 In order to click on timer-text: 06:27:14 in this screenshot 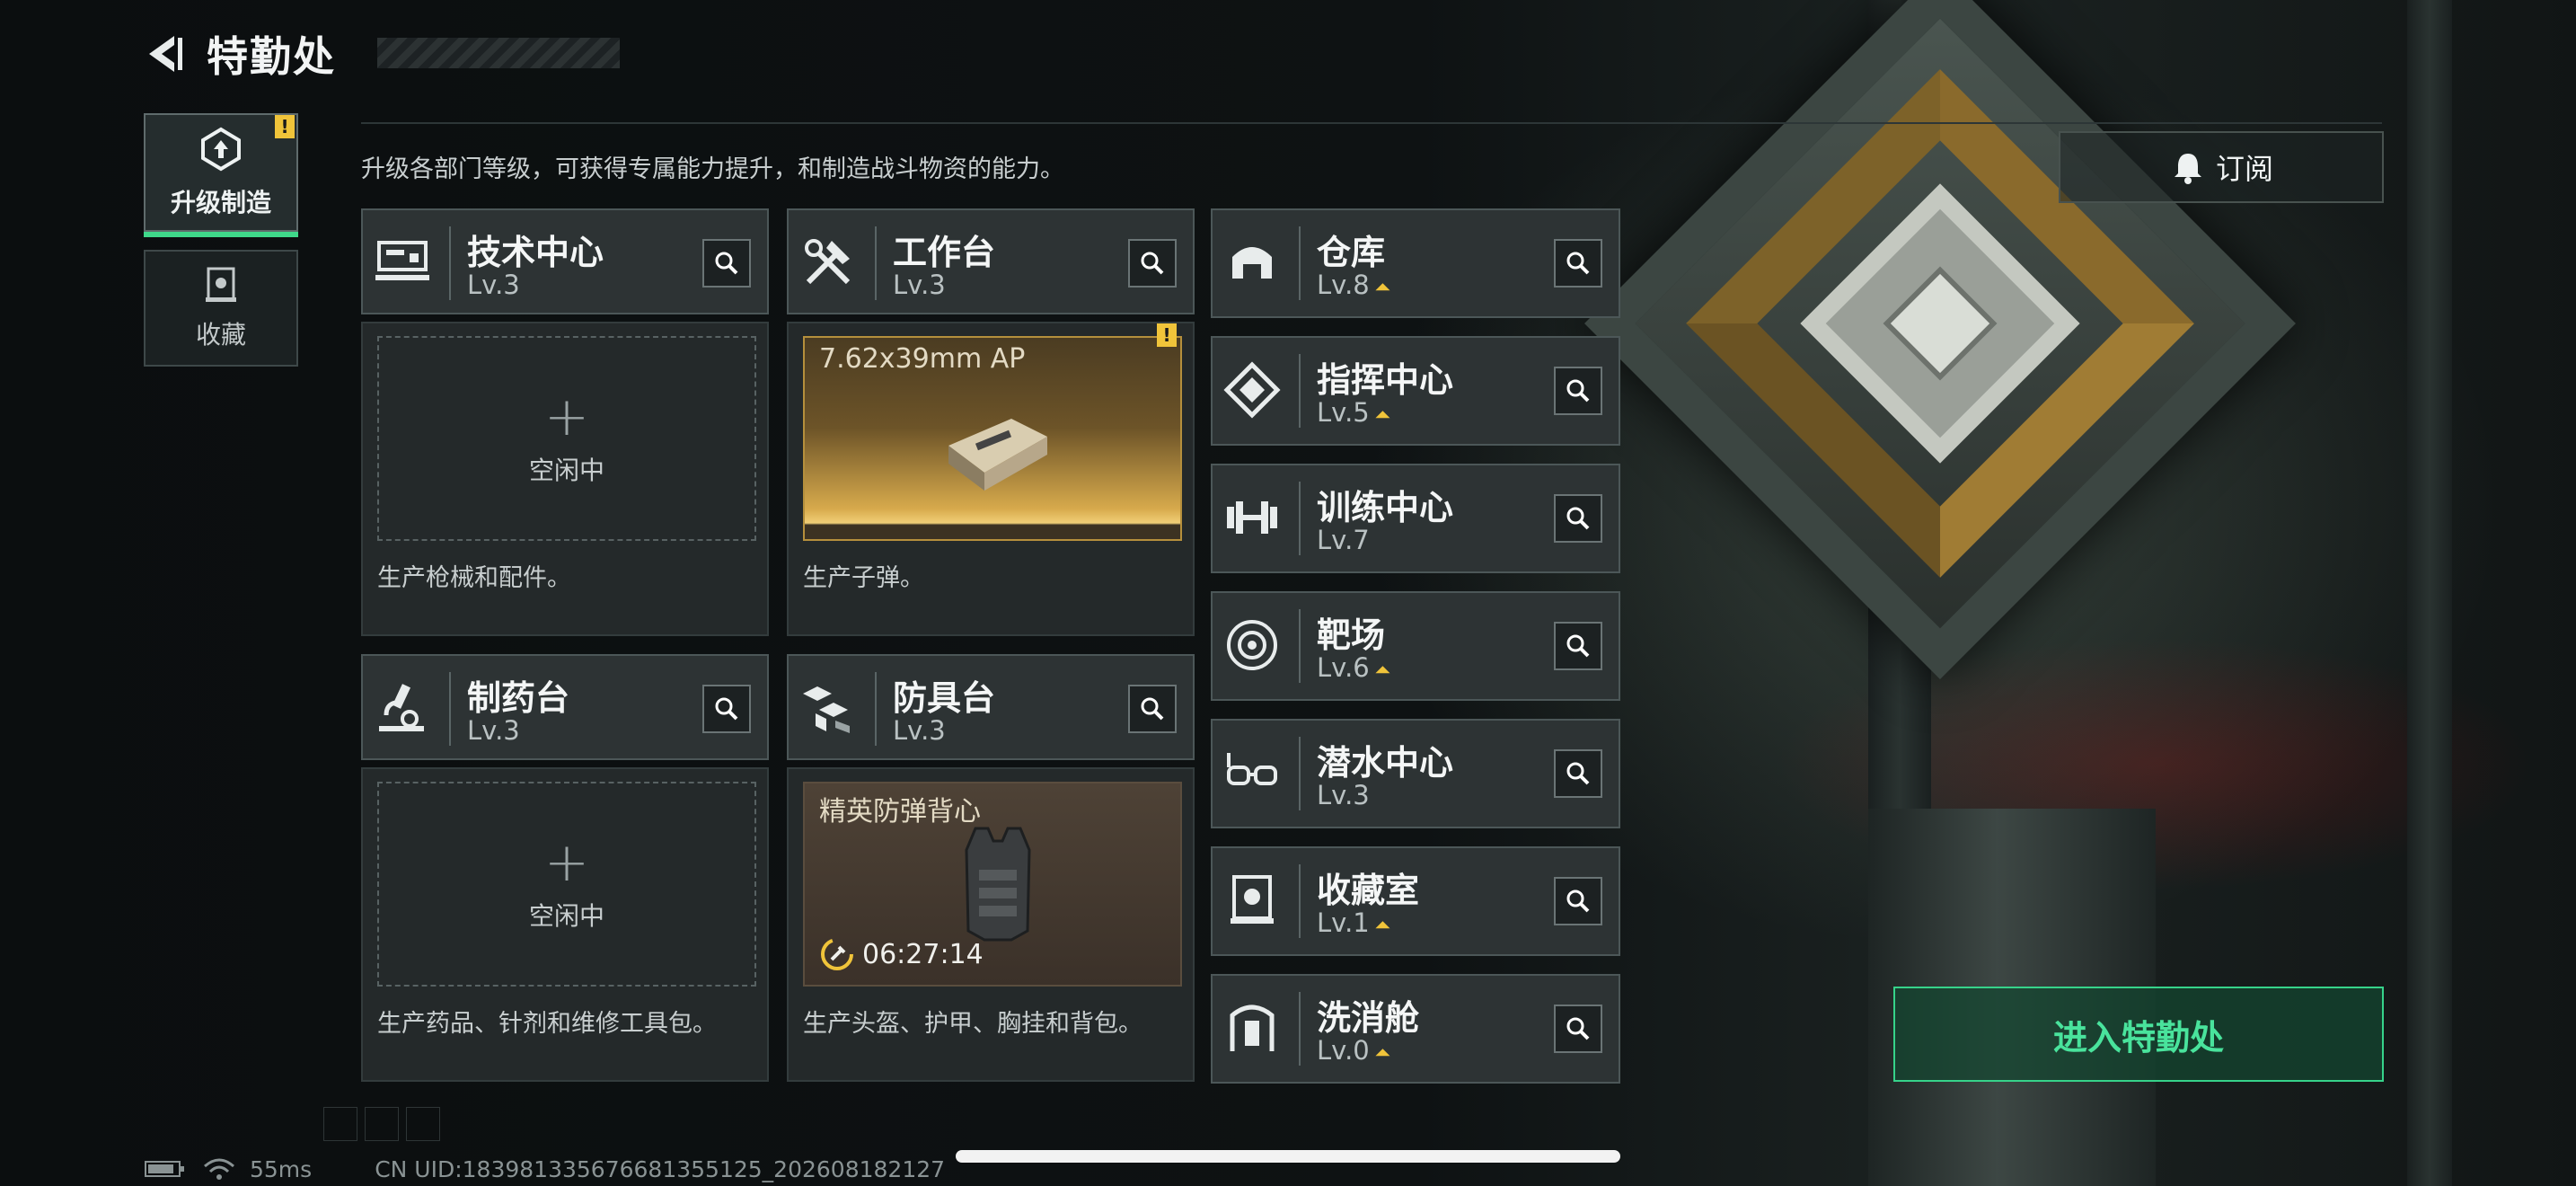, I will do `click(923, 954)`.